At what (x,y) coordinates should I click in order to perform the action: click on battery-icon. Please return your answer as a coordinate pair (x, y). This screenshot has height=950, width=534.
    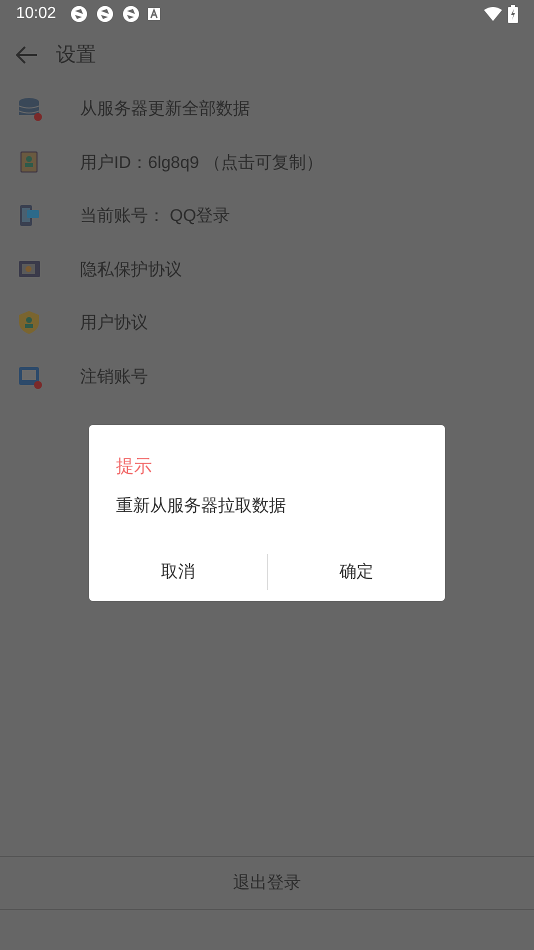
    Looking at the image, I should click on (513, 14).